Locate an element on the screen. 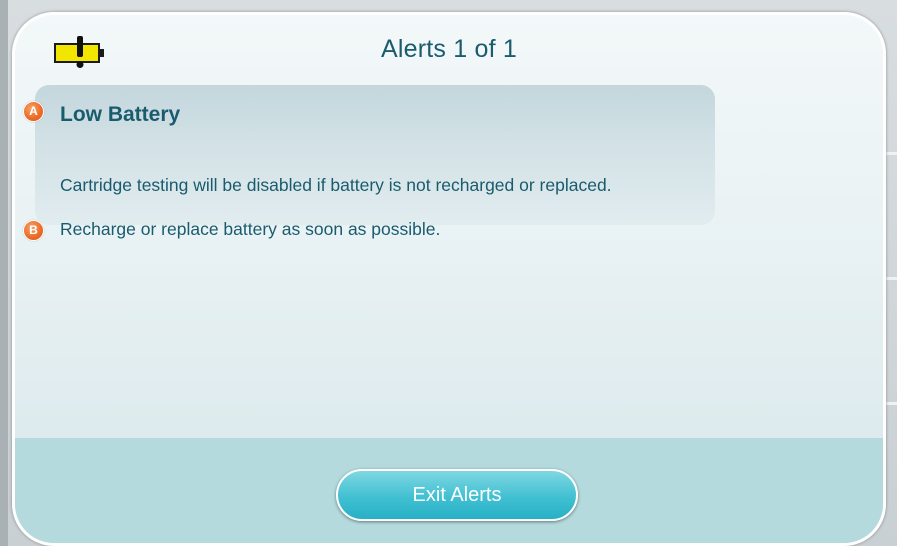 This screenshot has width=897, height=546. dialog-header: Alerts 1 of 1 is located at coordinates (449, 49).